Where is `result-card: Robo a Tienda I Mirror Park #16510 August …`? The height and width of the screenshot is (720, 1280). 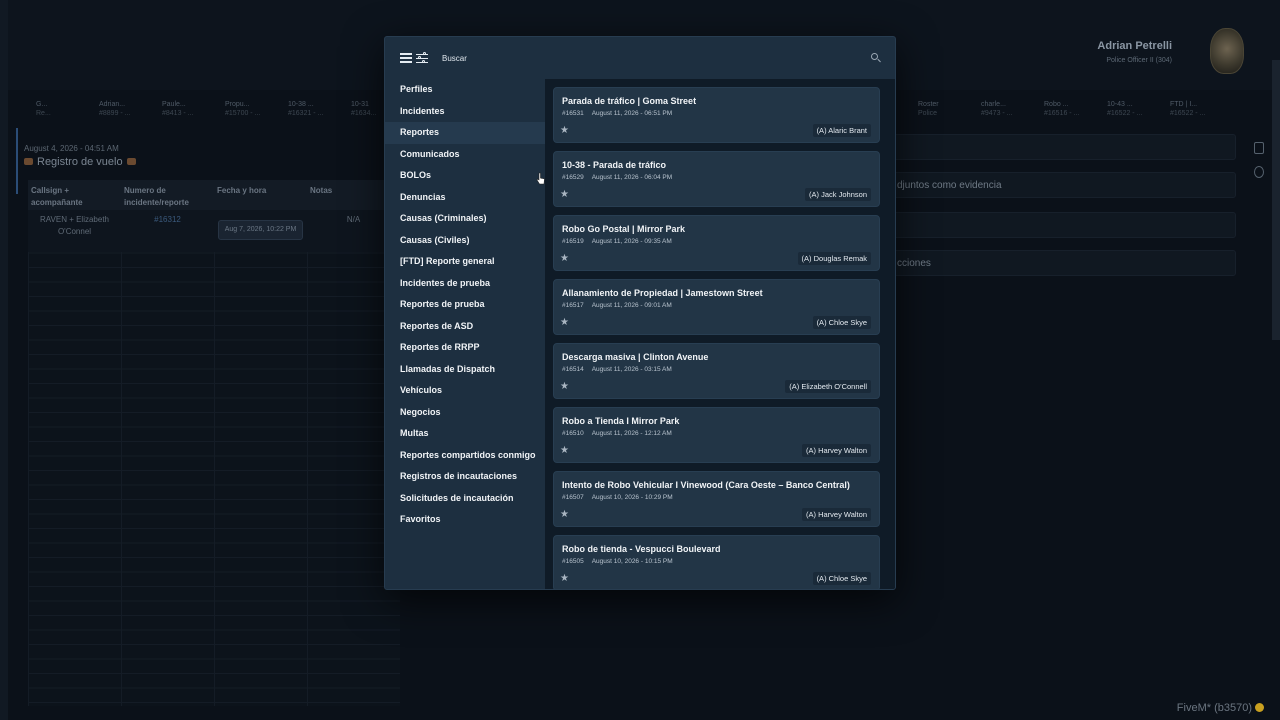 result-card: Robo a Tienda I Mirror Park #16510 August … is located at coordinates (716, 435).